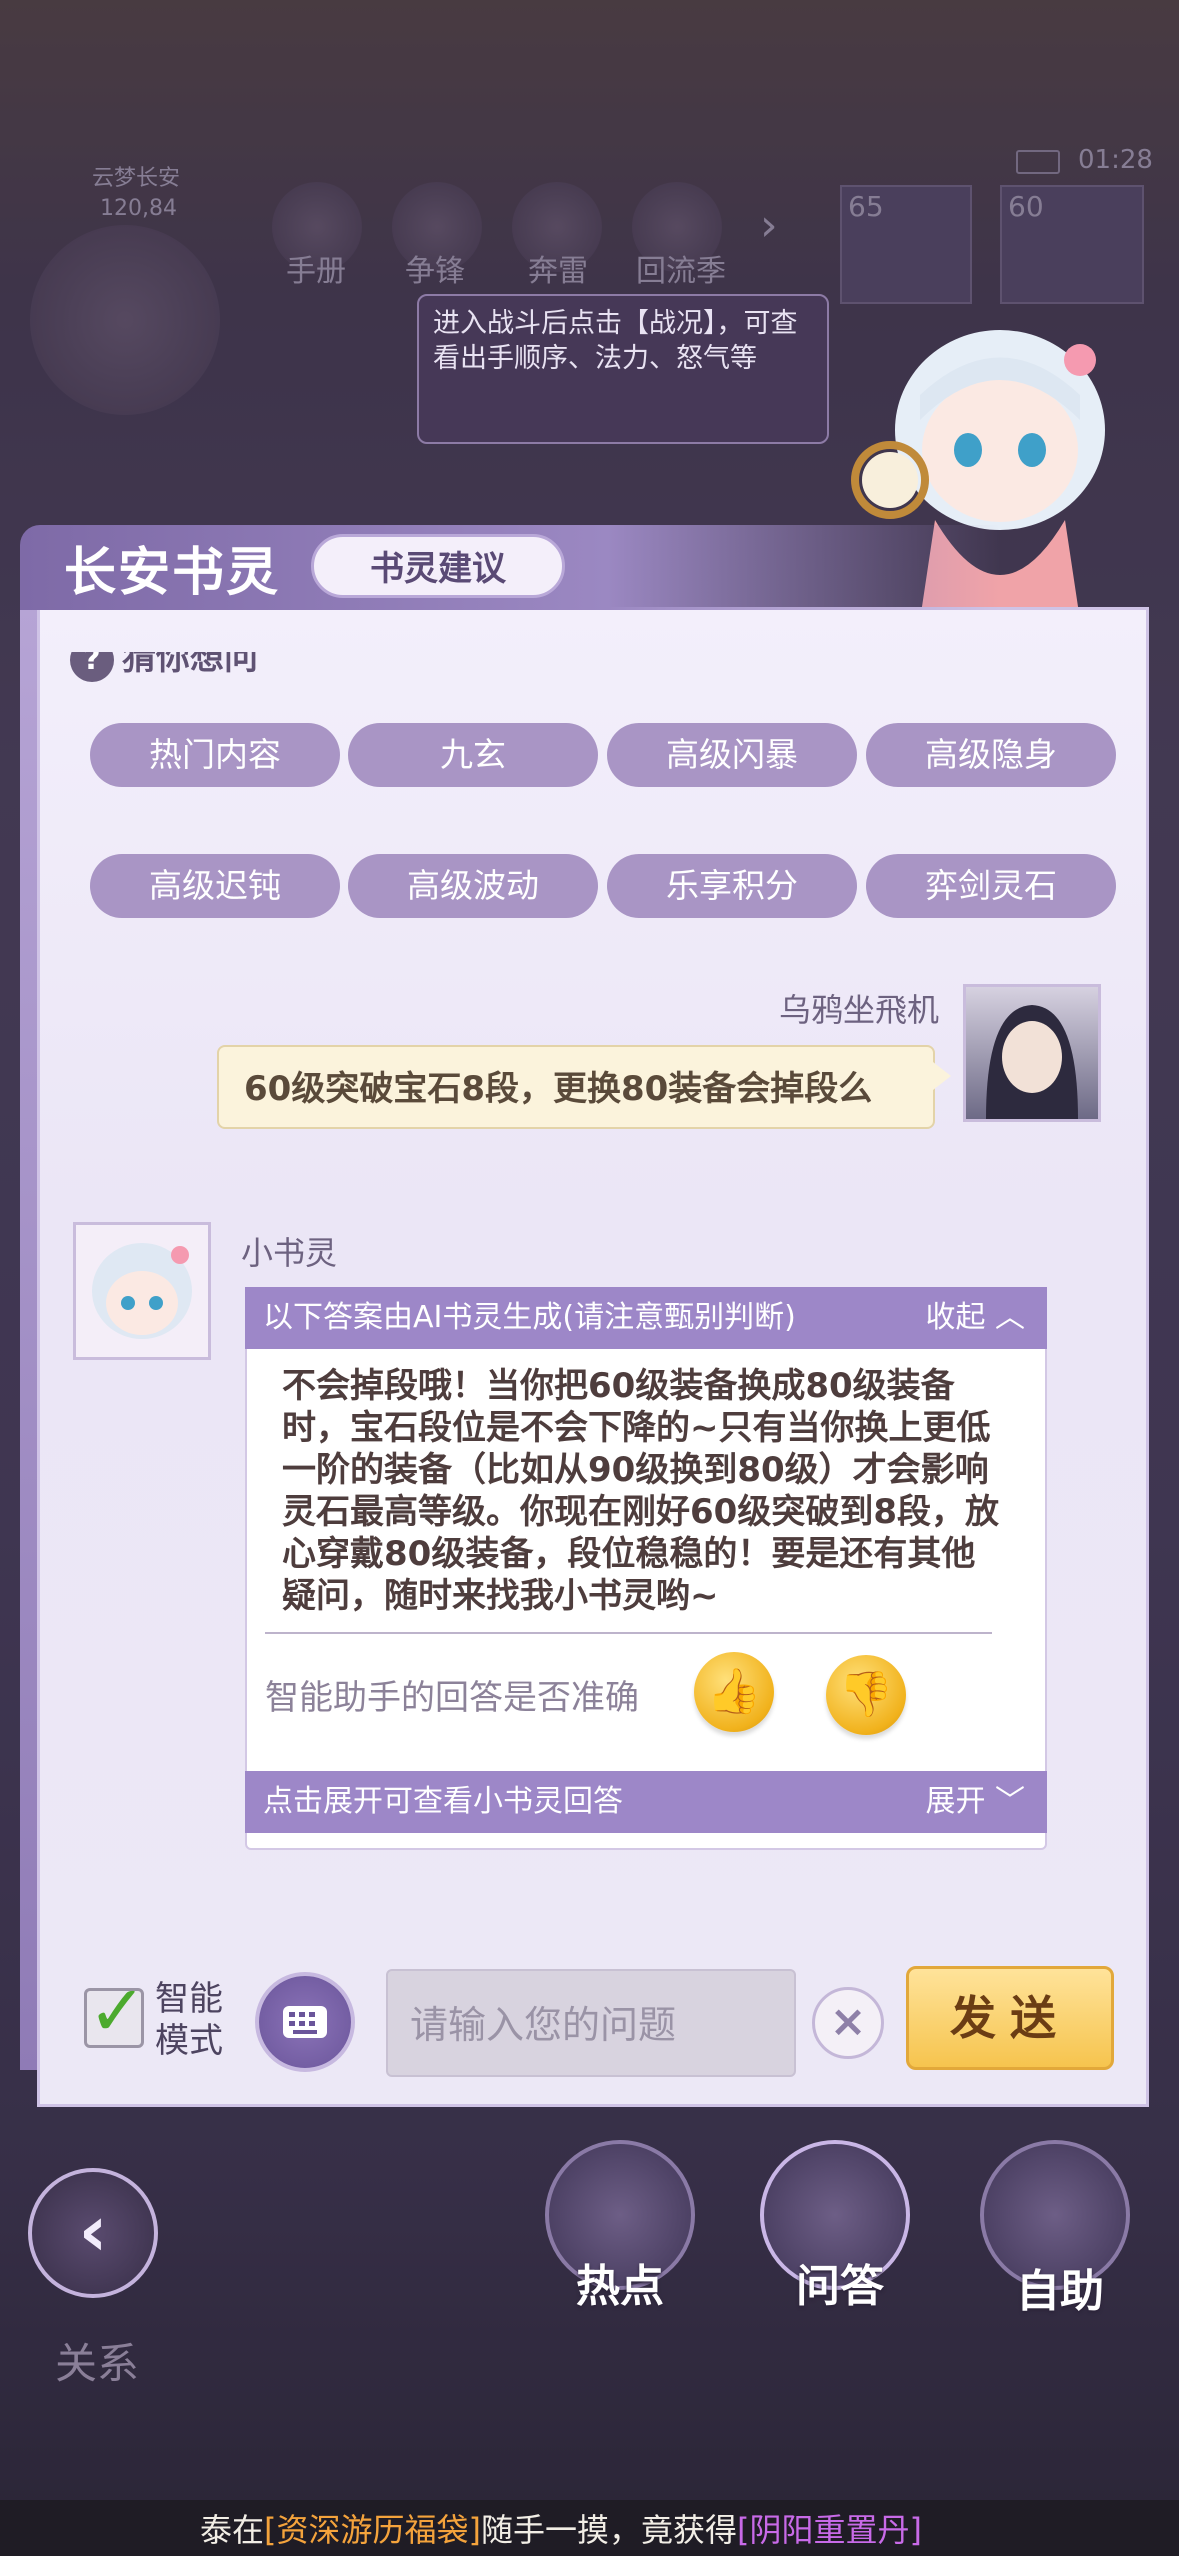 Image resolution: width=1179 pixels, height=2556 pixels. I want to click on ticker-item: [资深游历福袋], so click(372, 2530).